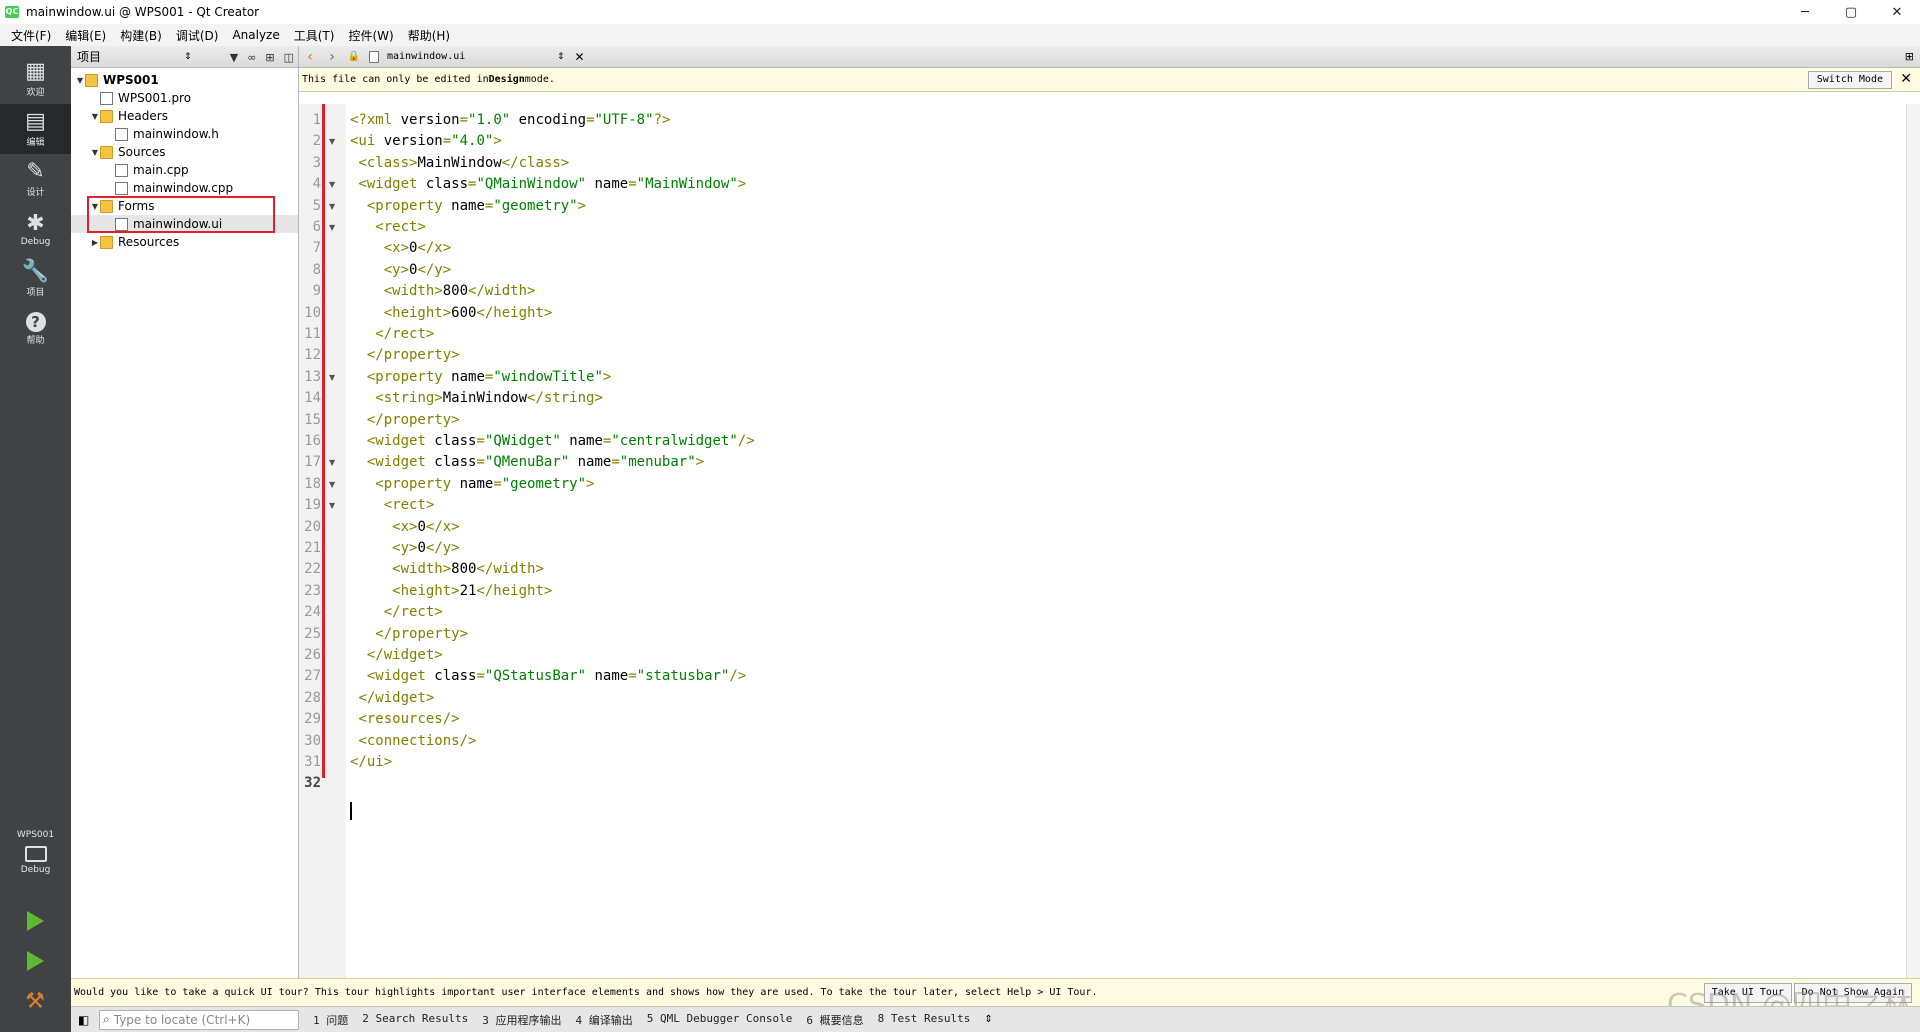 This screenshot has width=1920, height=1032. Describe the element at coordinates (314, 35) in the screenshot. I see `menu-item: 工具(T)` at that location.